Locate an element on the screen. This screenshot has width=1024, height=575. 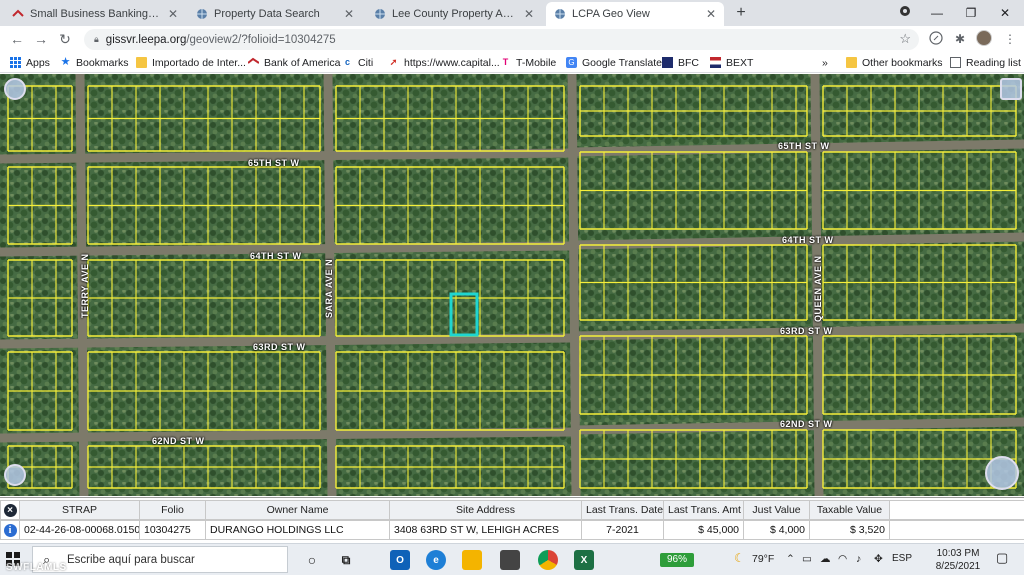
bookmark-bfc: BFC is located at coordinates (680, 62).